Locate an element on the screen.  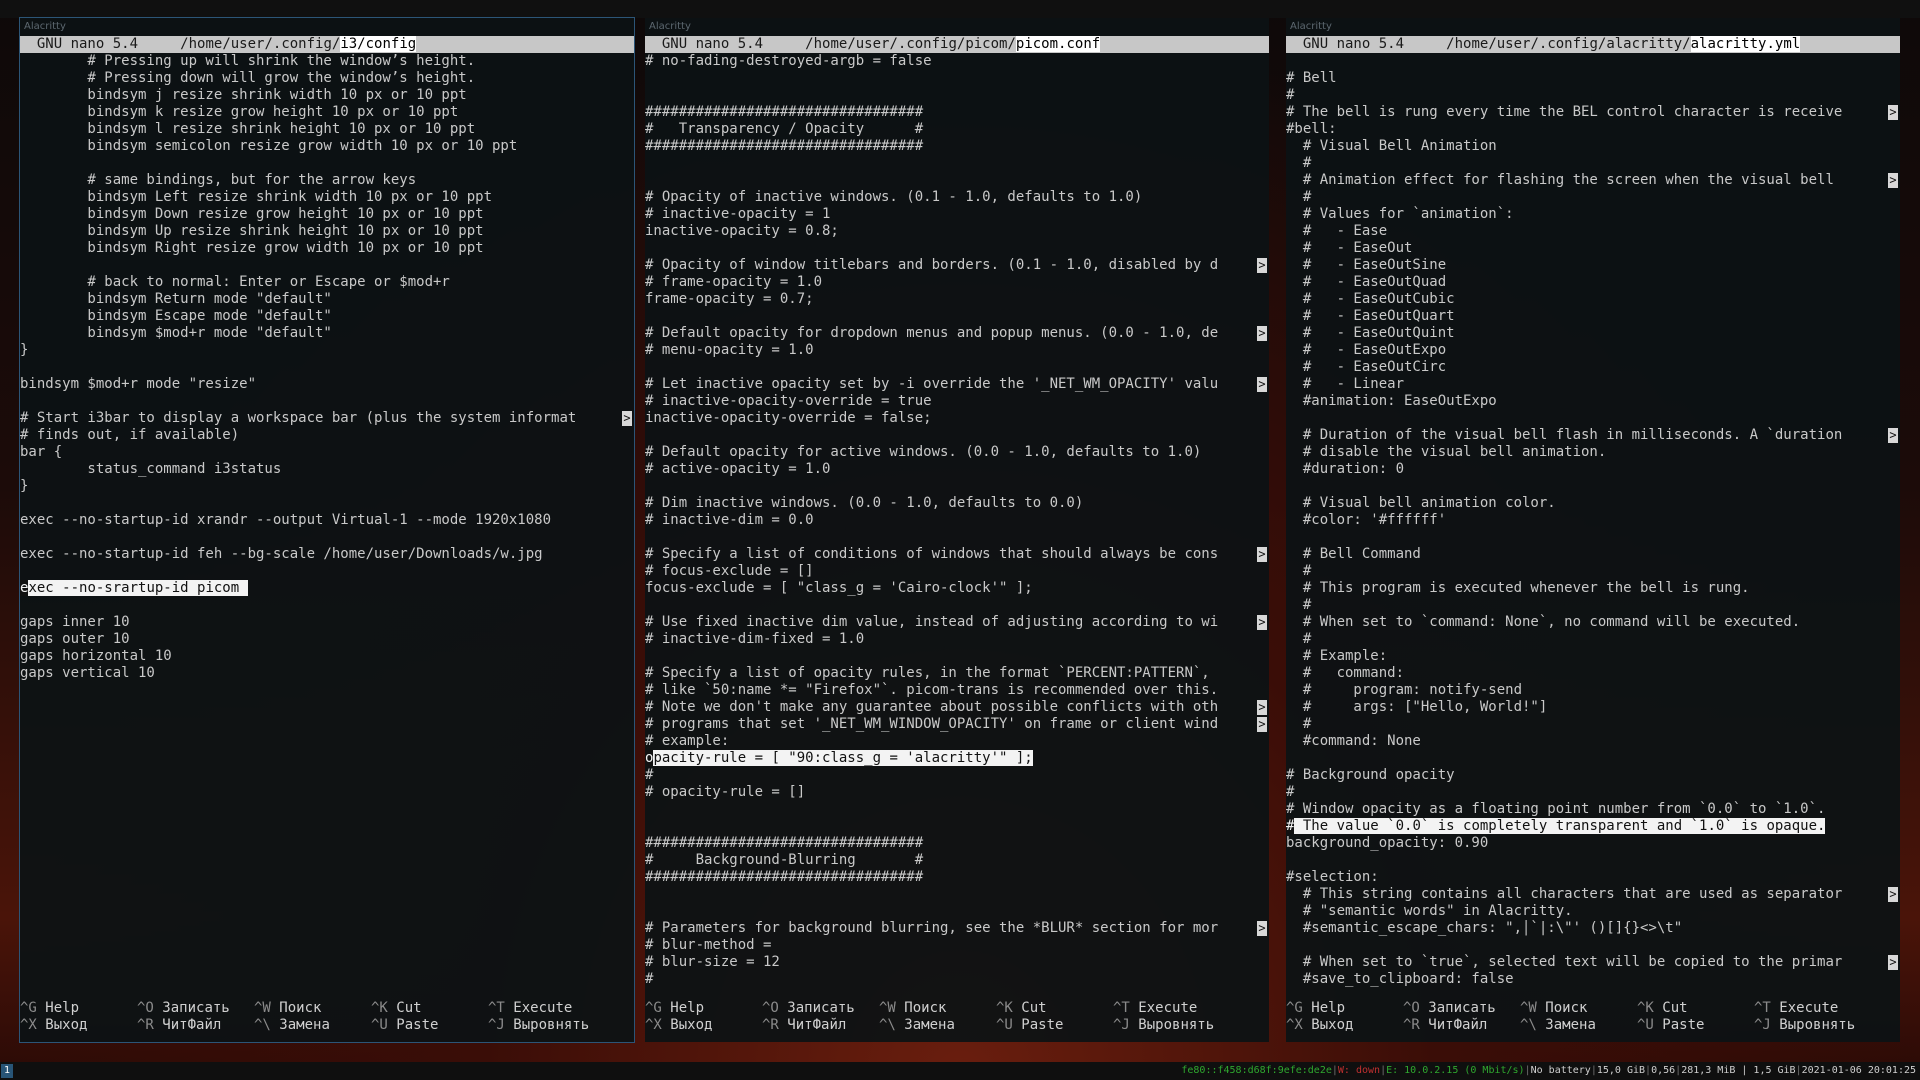
editor-line: # inactive-dim-fixed = 1.0 is located at coordinates (957, 639).